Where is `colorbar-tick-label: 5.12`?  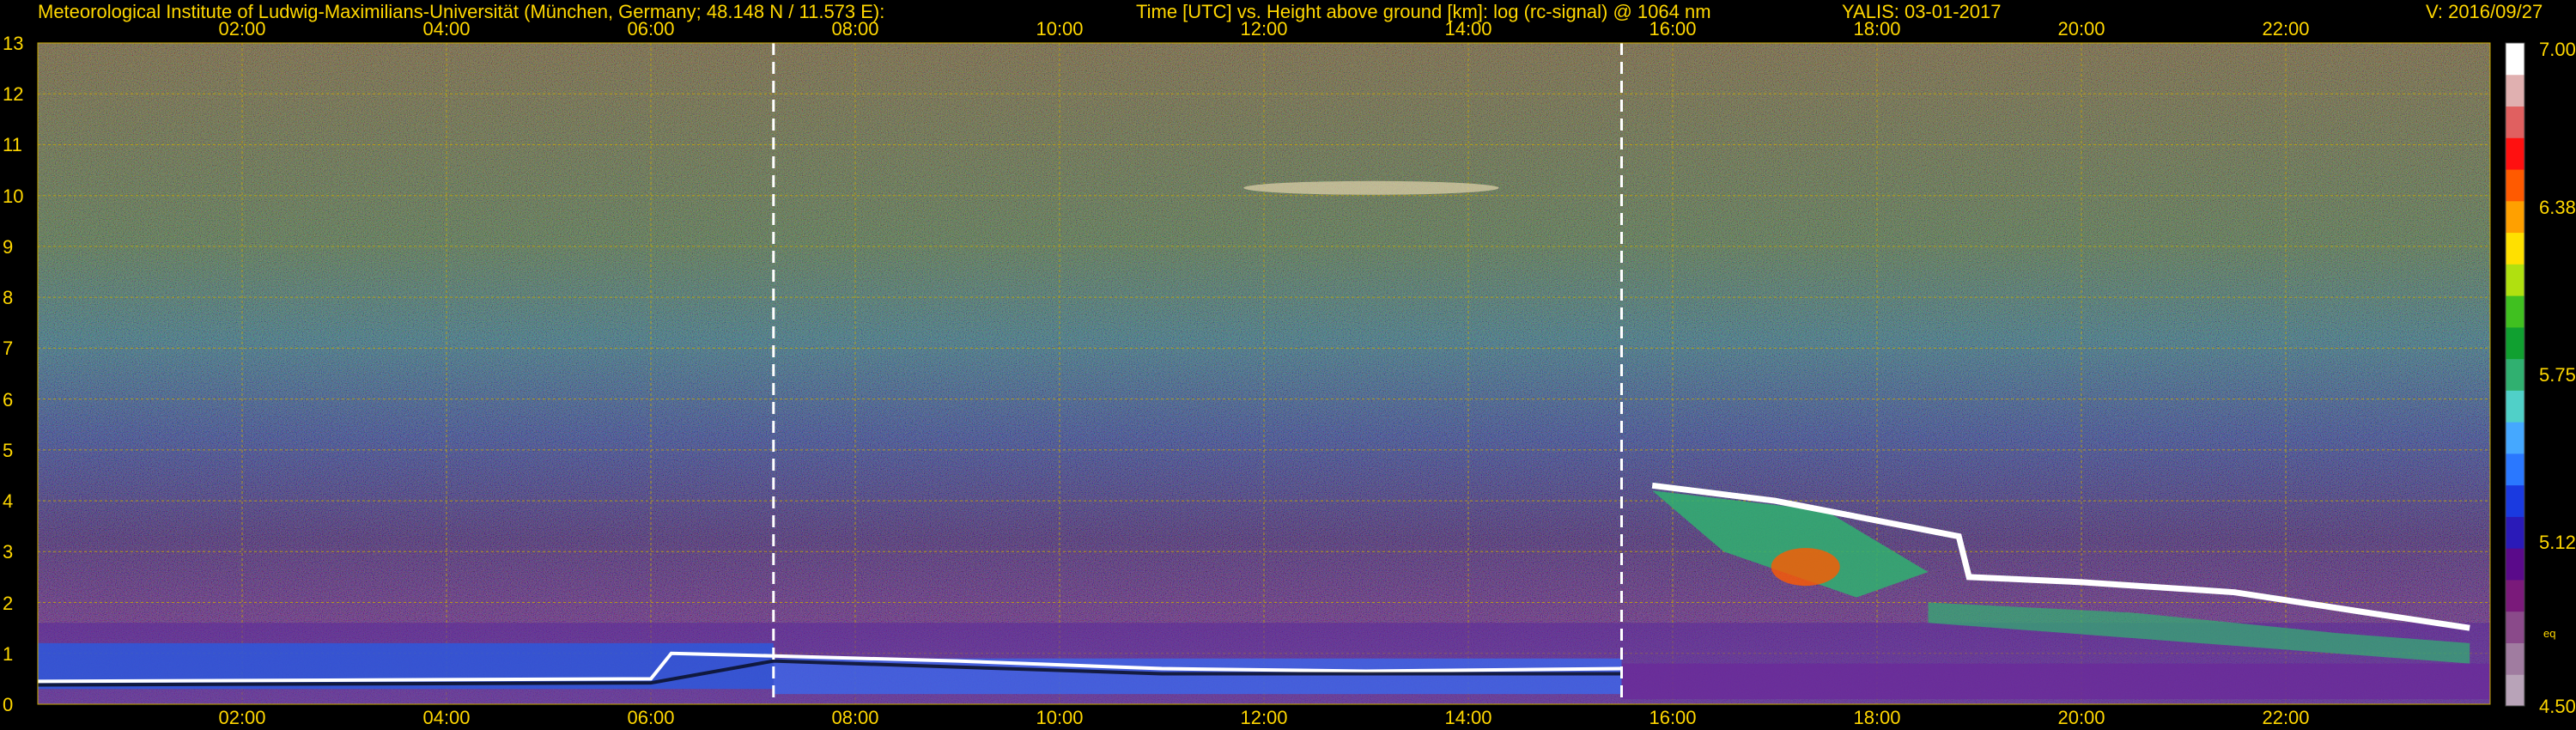
colorbar-tick-label: 5.12 is located at coordinates (2558, 542).